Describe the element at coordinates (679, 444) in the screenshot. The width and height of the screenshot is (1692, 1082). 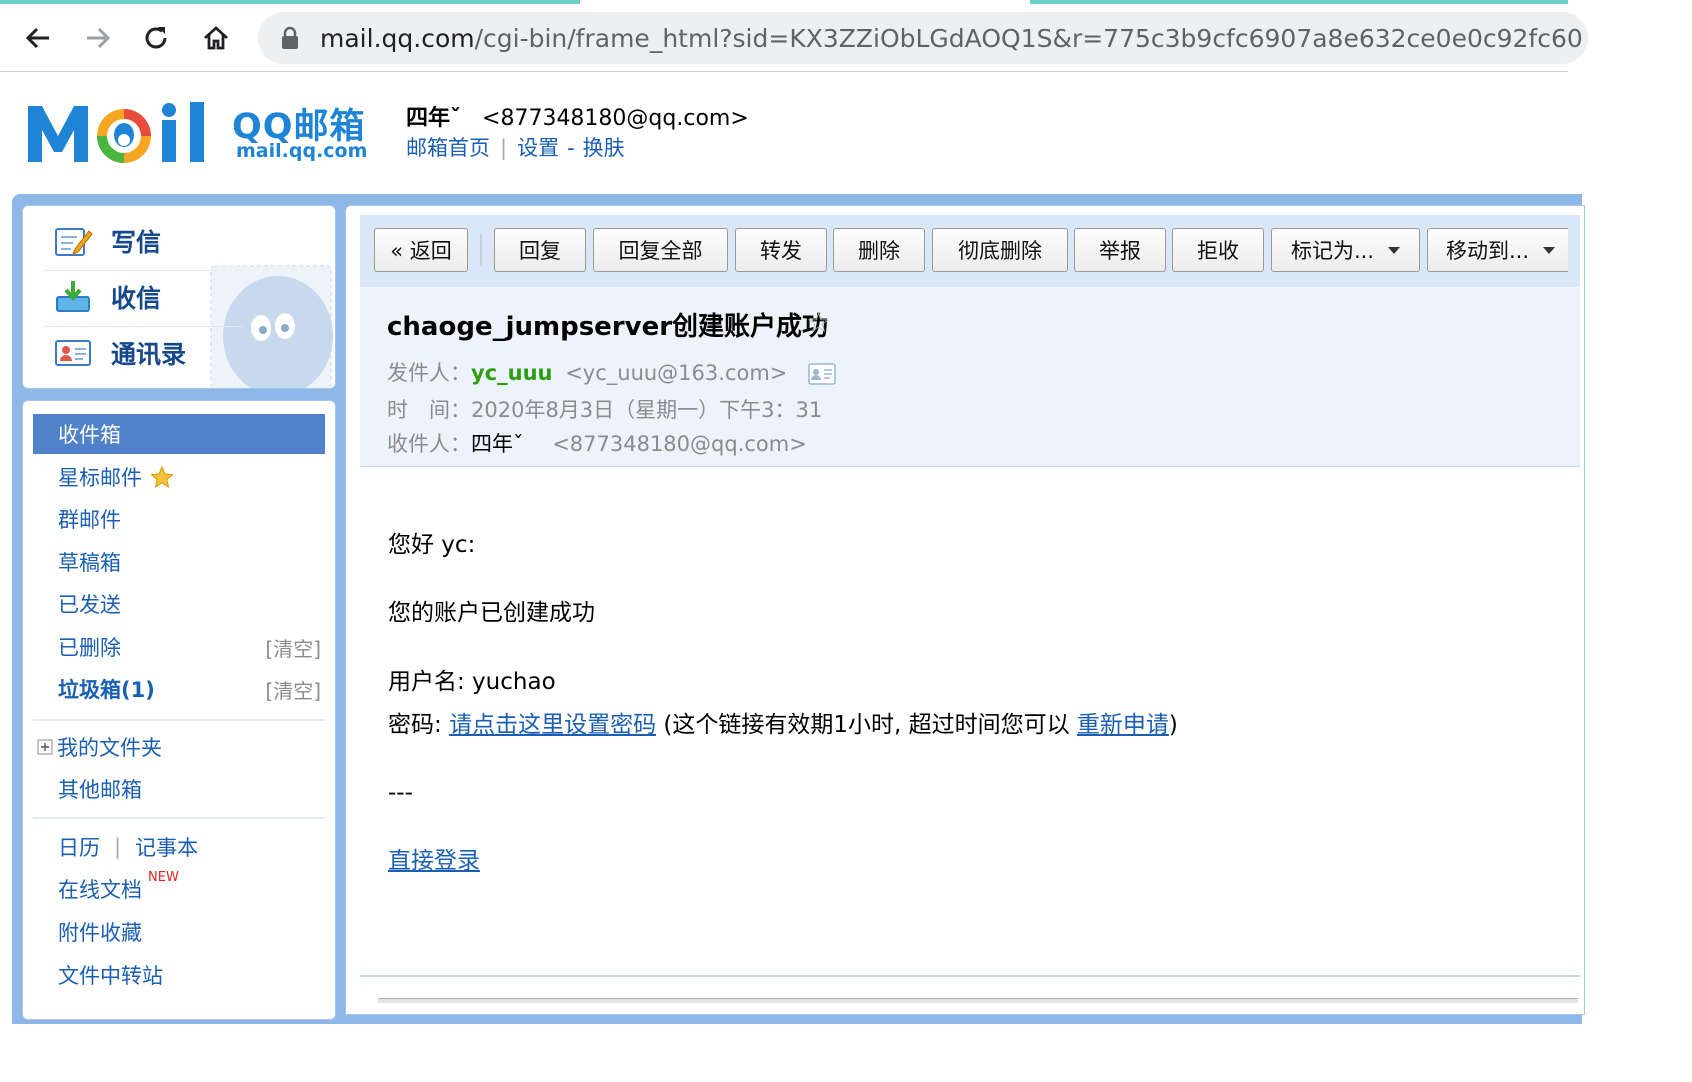
I see `recipient-email: <877348180@qq.com>` at that location.